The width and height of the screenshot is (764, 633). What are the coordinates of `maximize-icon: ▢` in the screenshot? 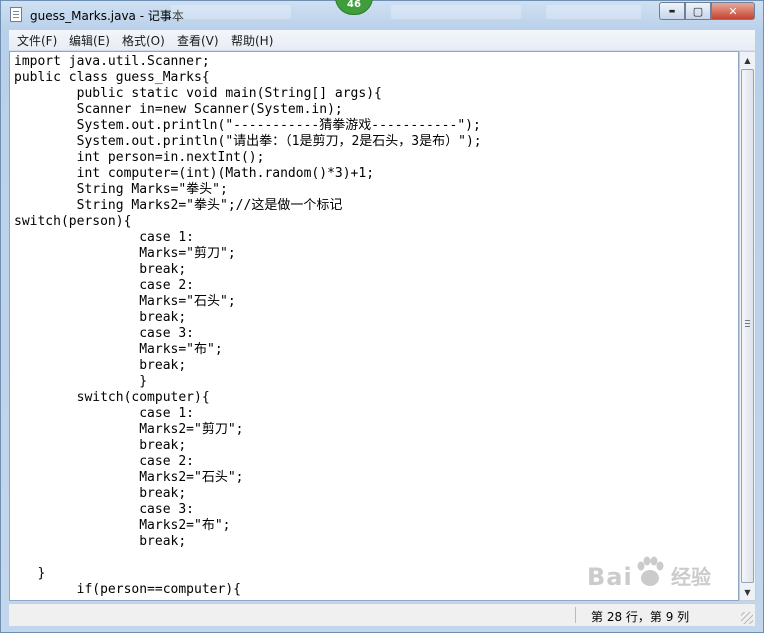 It's located at (698, 11).